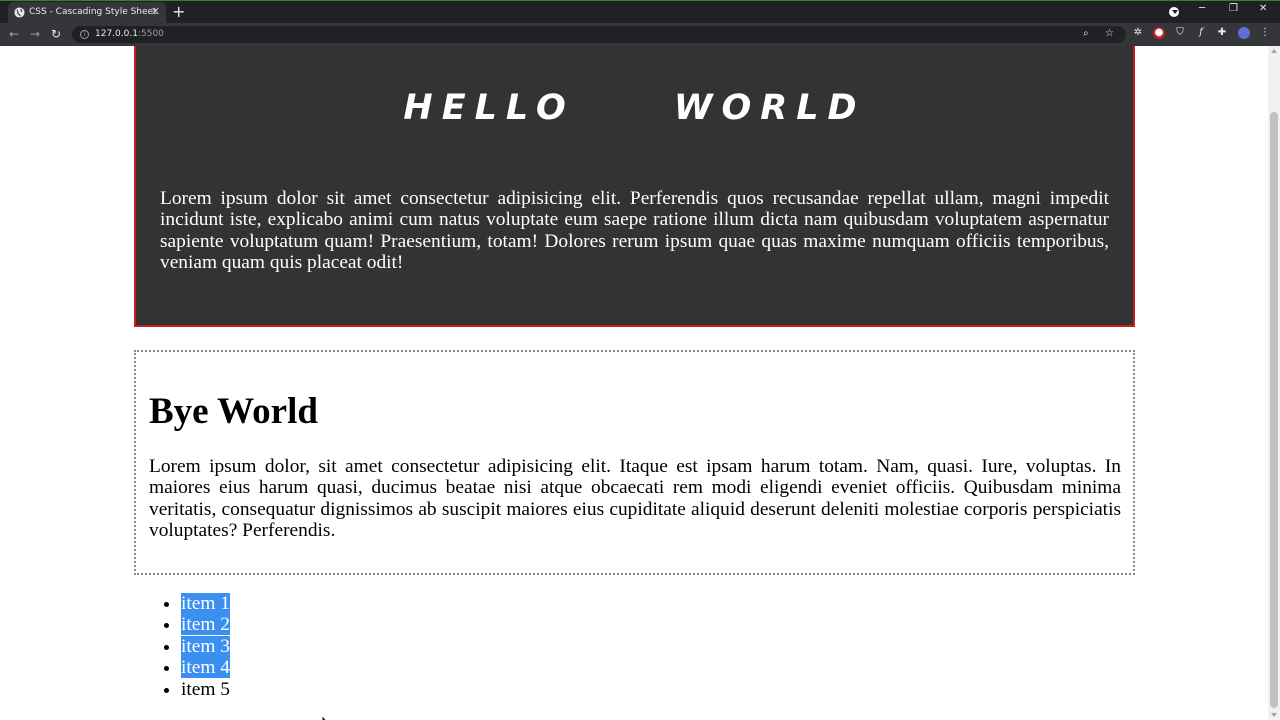  Describe the element at coordinates (599, 34) in the screenshot. I see `address-bar: i 127.0.0.1:5500 ⌕ ☆` at that location.